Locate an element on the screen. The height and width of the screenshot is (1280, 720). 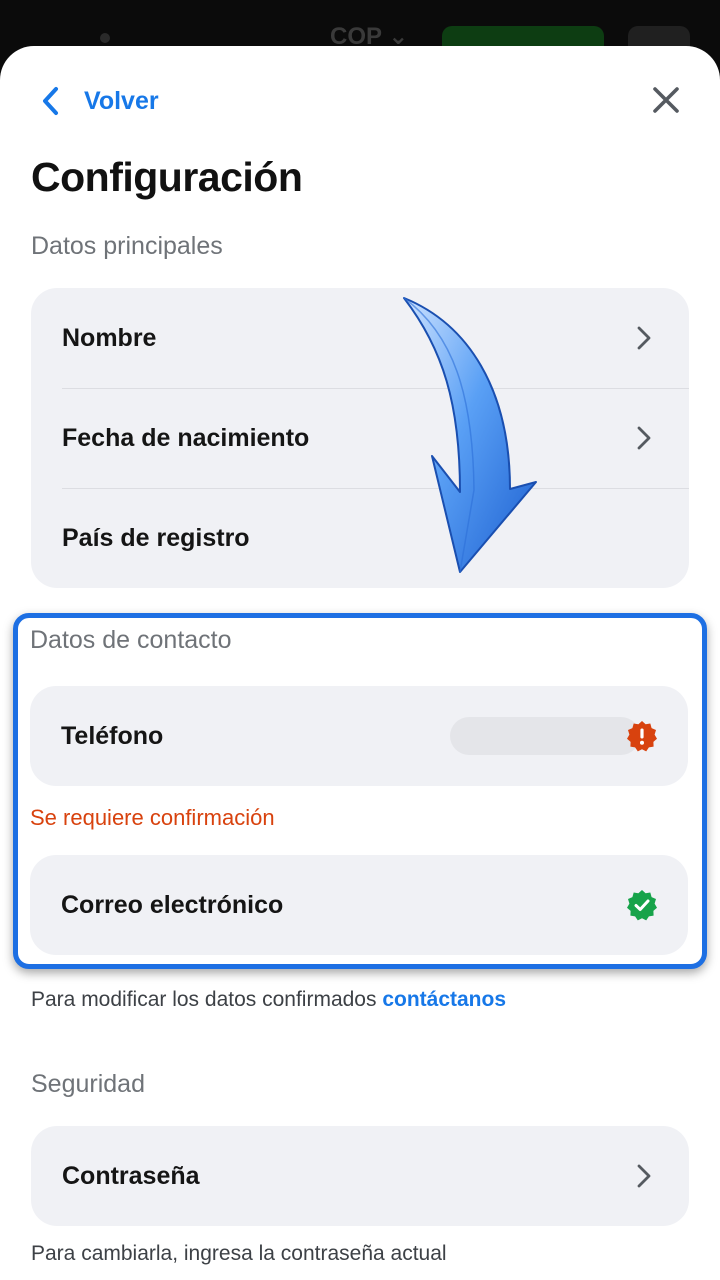
contact-us-link: contáctanos is located at coordinates (444, 999).